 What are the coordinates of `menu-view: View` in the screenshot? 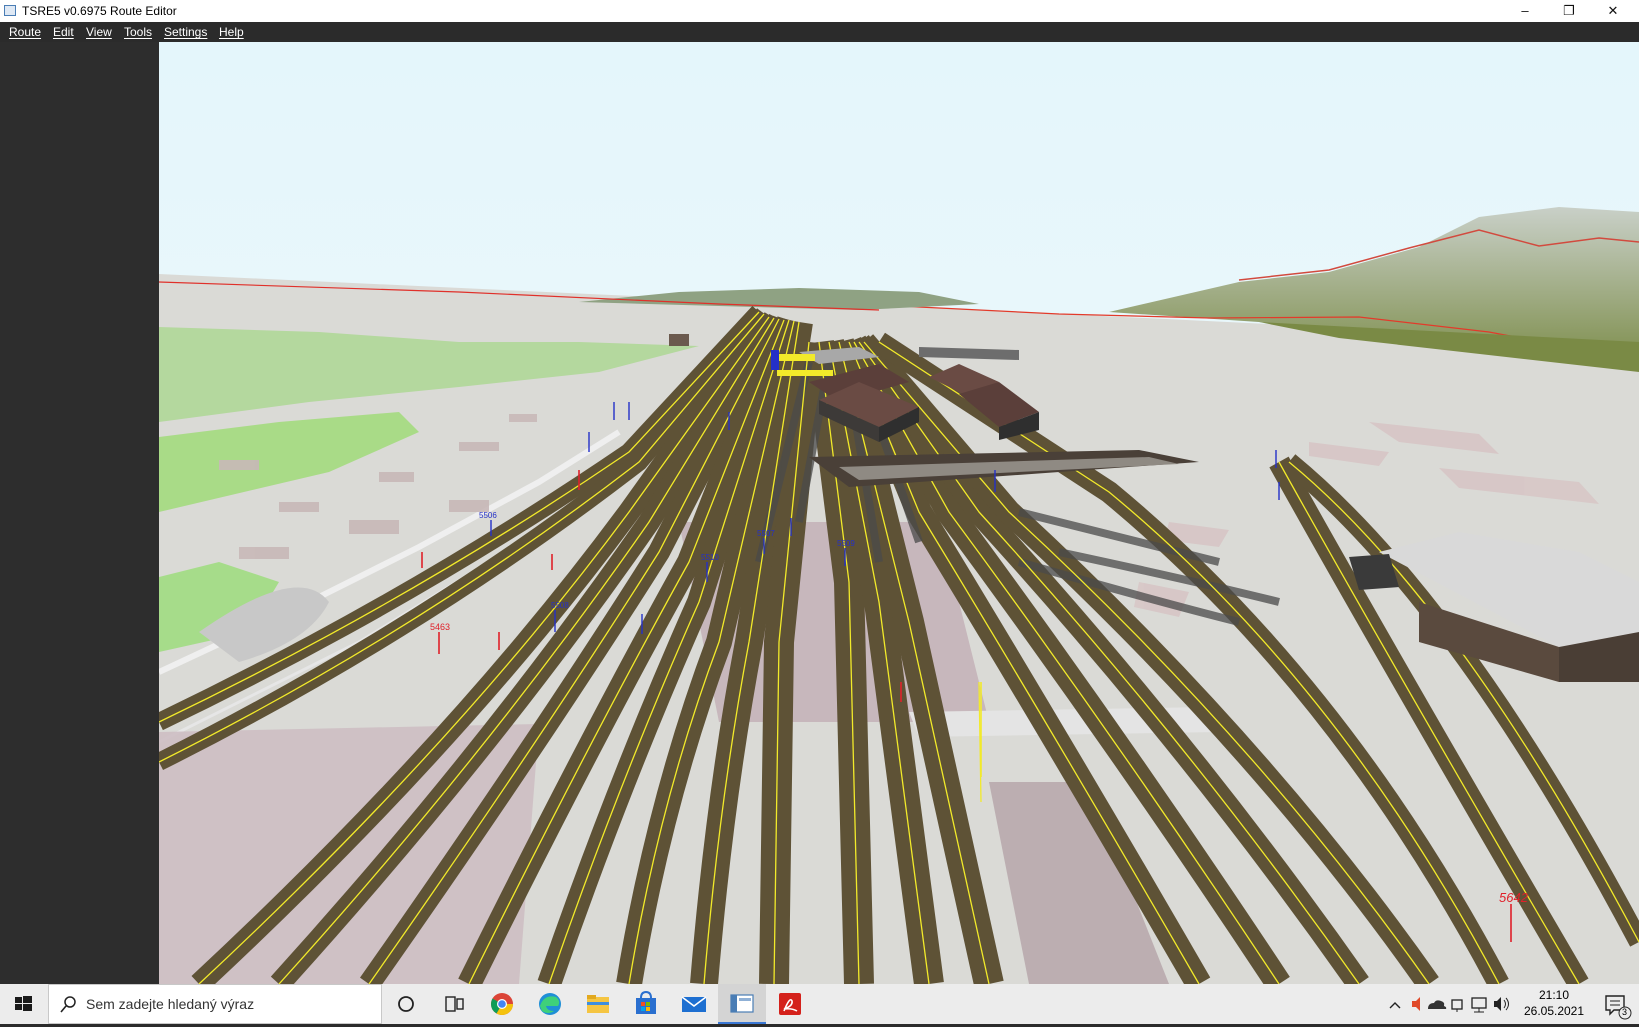 It's located at (99, 32).